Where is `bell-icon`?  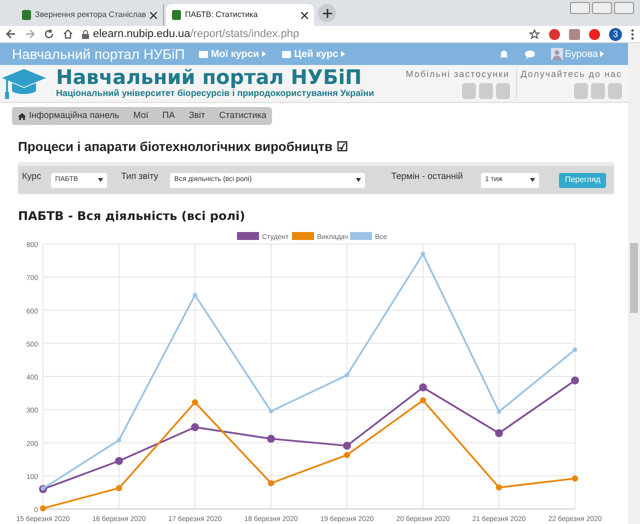
bell-icon is located at coordinates (503, 54).